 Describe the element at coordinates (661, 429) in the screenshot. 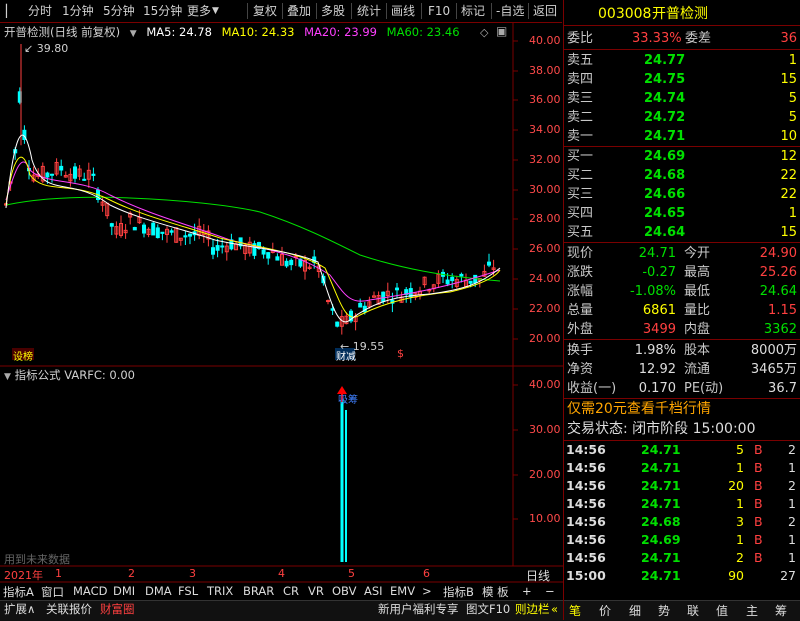

I see `trade-status: 交易状态: 闭市阶段 15:00:00` at that location.